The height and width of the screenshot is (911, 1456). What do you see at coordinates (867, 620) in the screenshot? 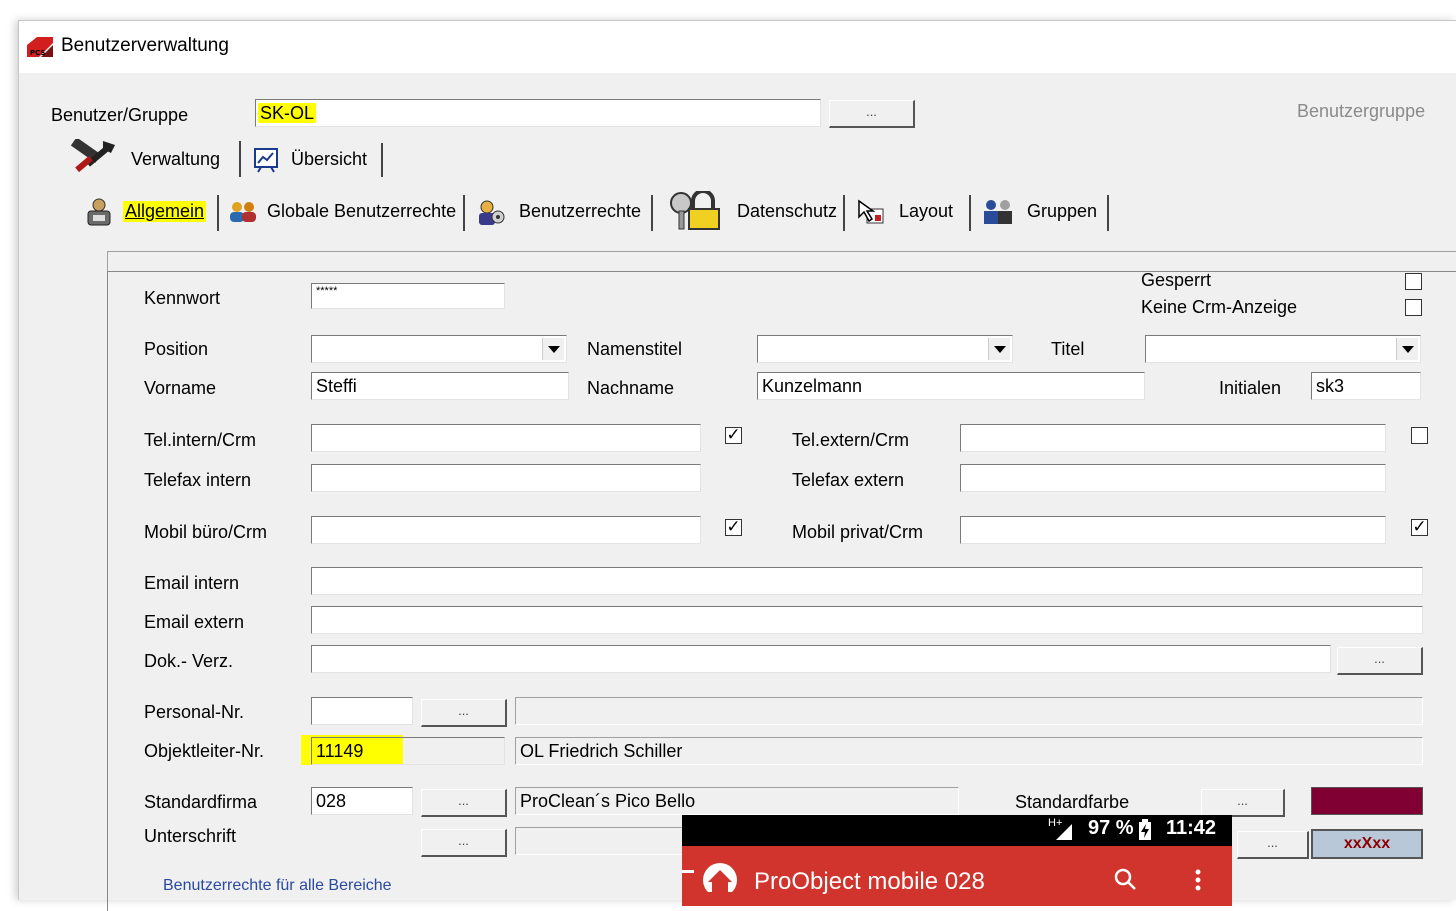
I see `email-external-input` at bounding box center [867, 620].